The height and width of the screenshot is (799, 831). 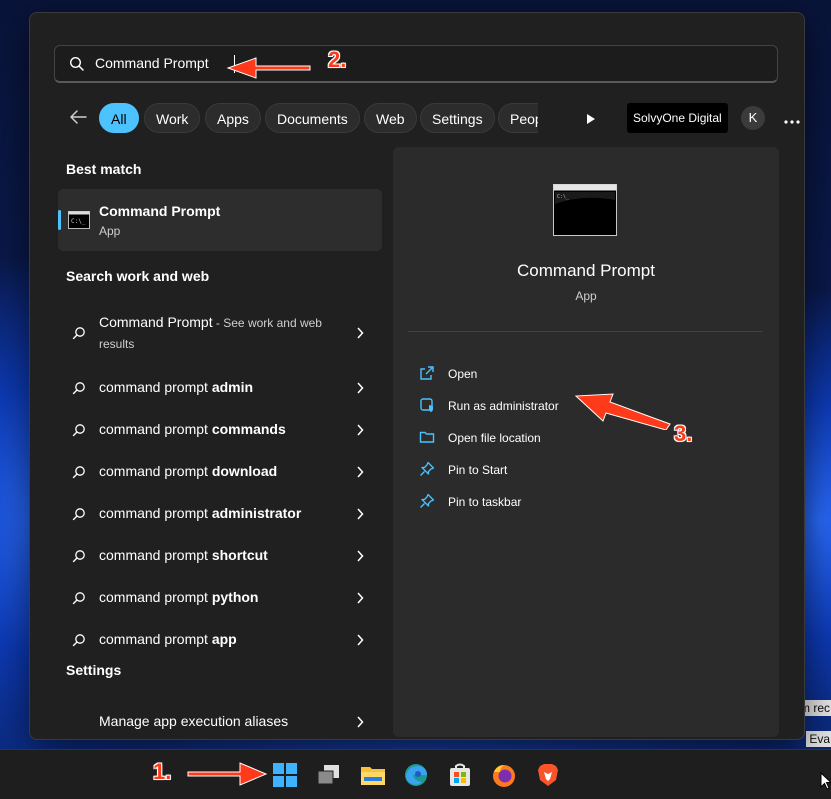 I want to click on settings-result-item: Manage app execution aliases, so click(x=220, y=722).